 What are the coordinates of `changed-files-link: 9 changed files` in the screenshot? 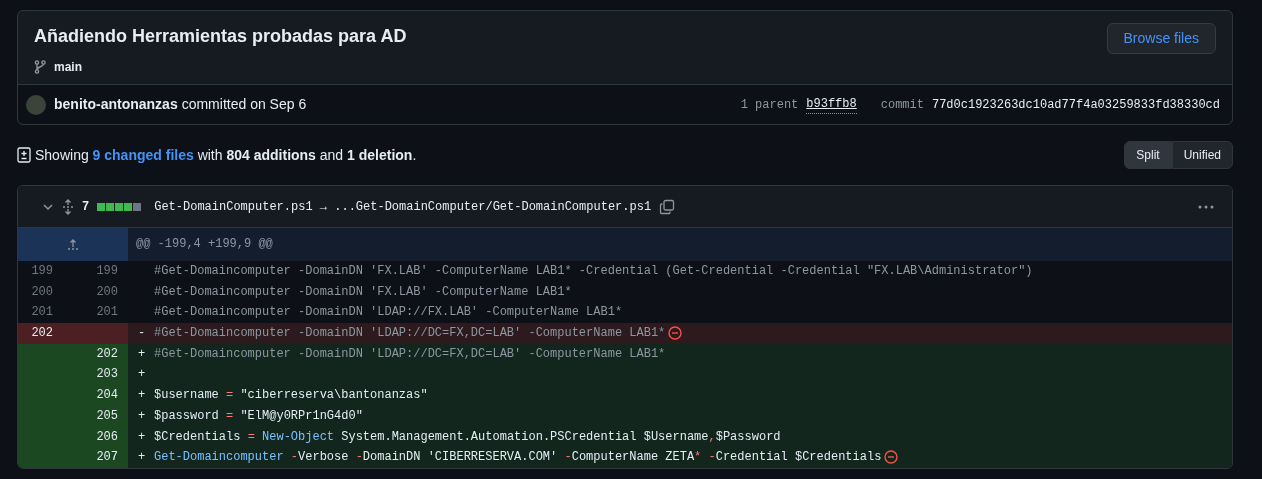 It's located at (143, 154).